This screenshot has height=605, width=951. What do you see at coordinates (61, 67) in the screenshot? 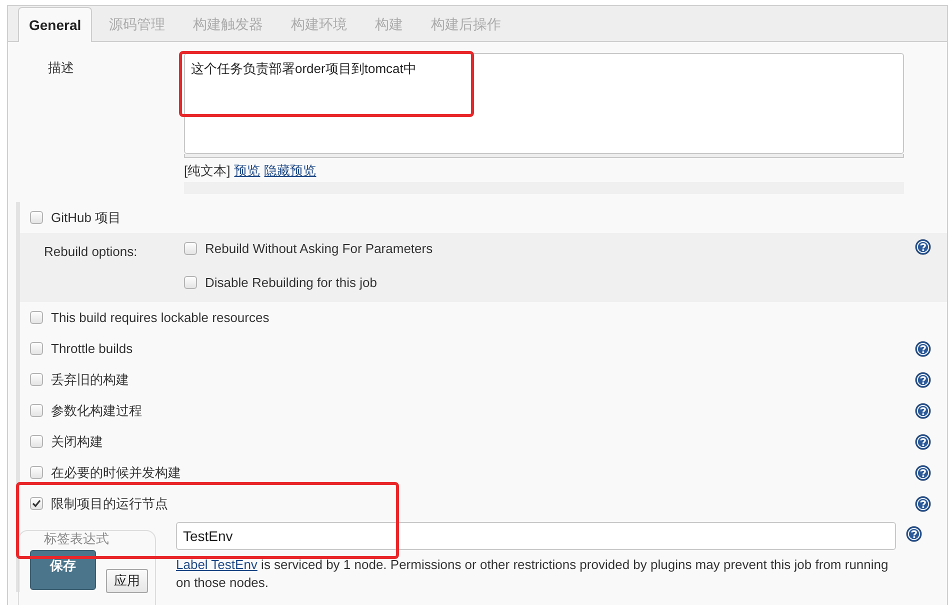
I see `field-label: 描述` at bounding box center [61, 67].